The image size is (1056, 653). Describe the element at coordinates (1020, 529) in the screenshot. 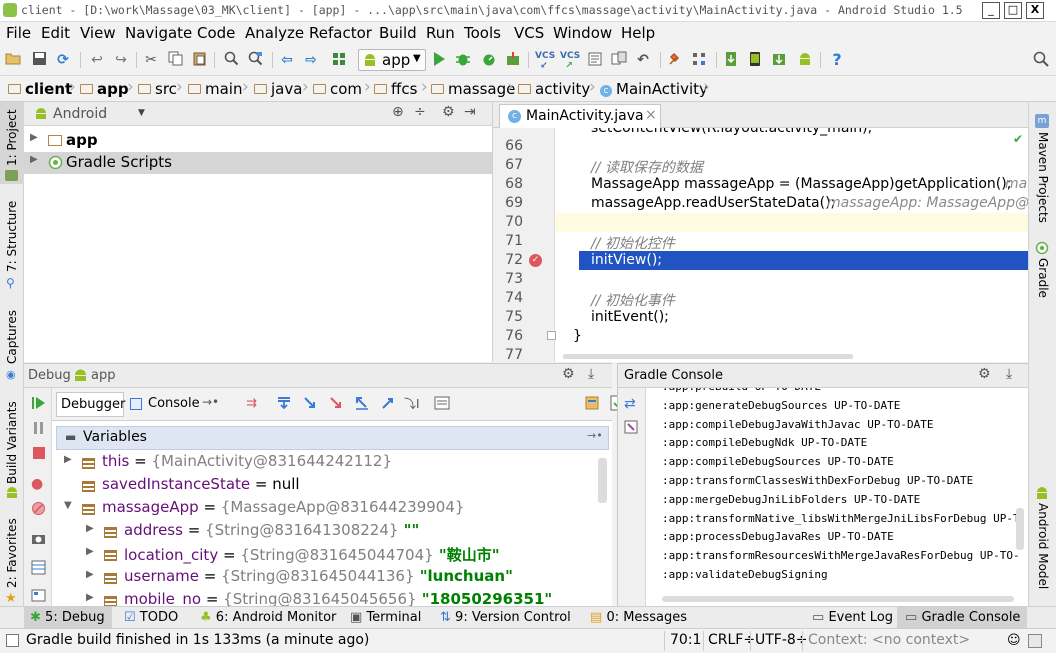

I see `gradle-console-scrollbar` at that location.